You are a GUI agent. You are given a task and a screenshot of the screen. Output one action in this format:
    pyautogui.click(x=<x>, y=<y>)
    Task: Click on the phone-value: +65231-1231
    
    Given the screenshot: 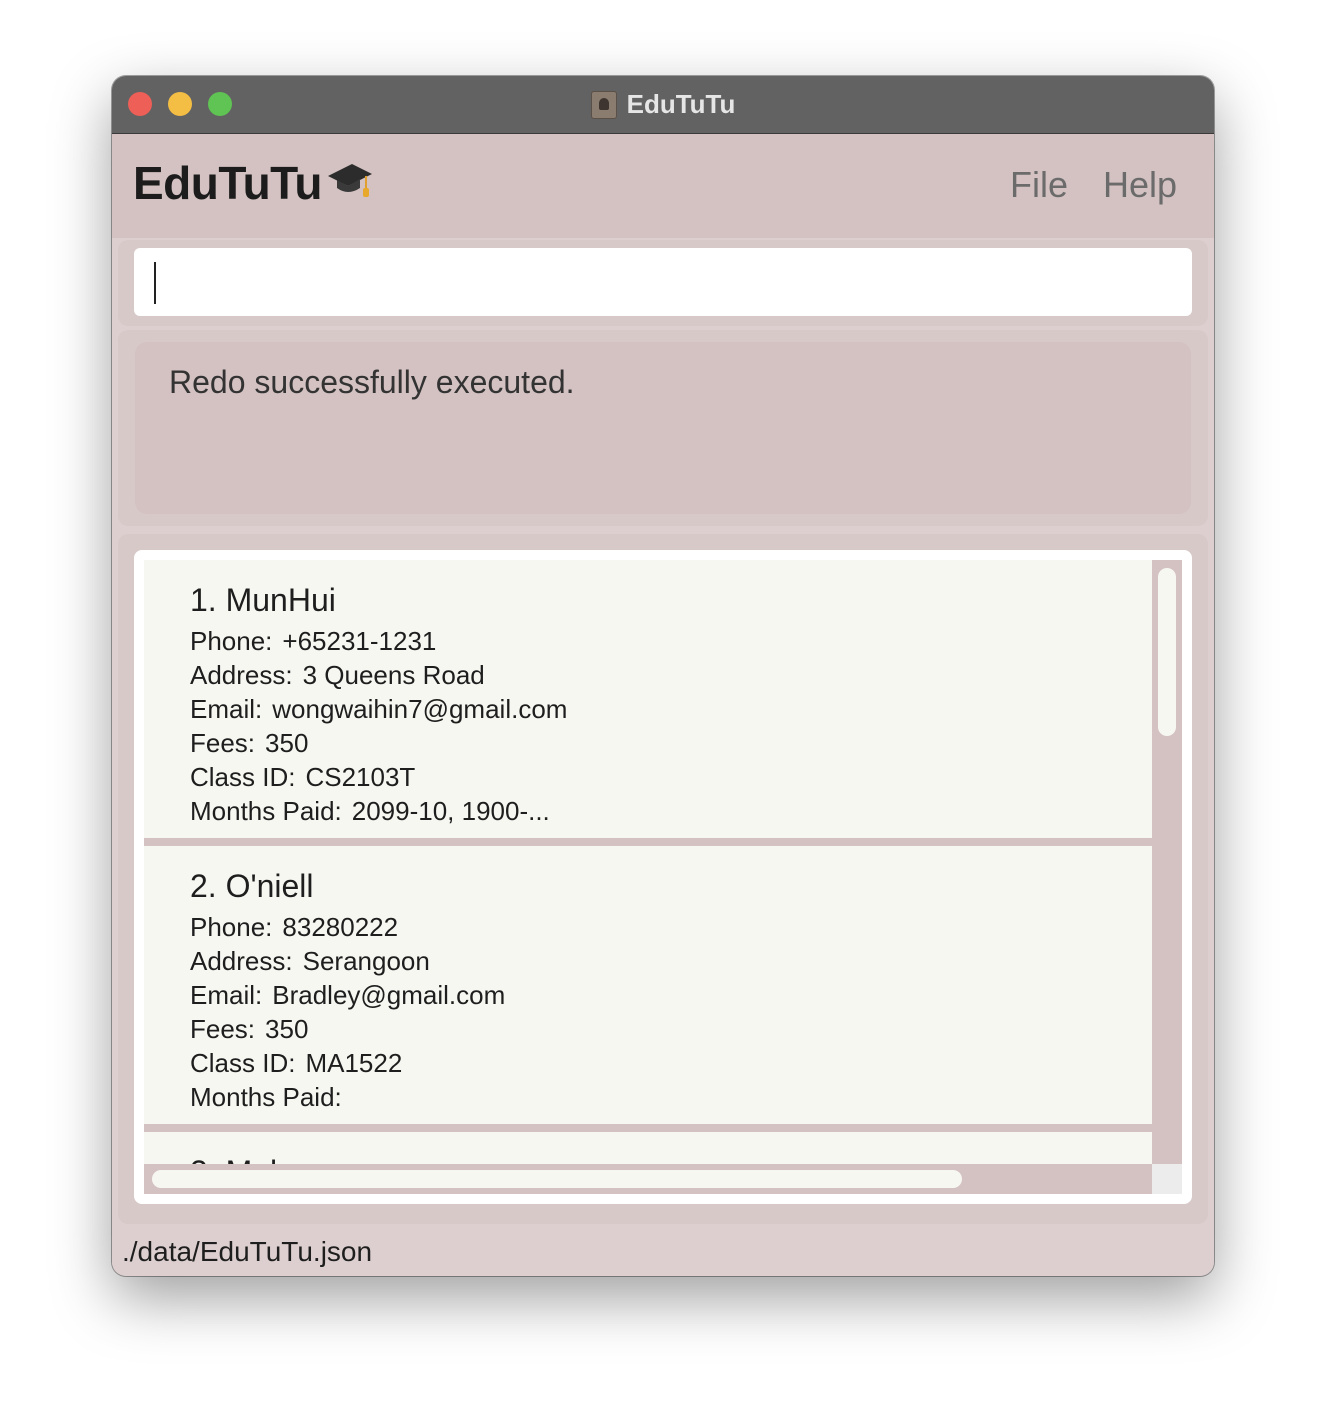 What is the action you would take?
    pyautogui.click(x=359, y=641)
    